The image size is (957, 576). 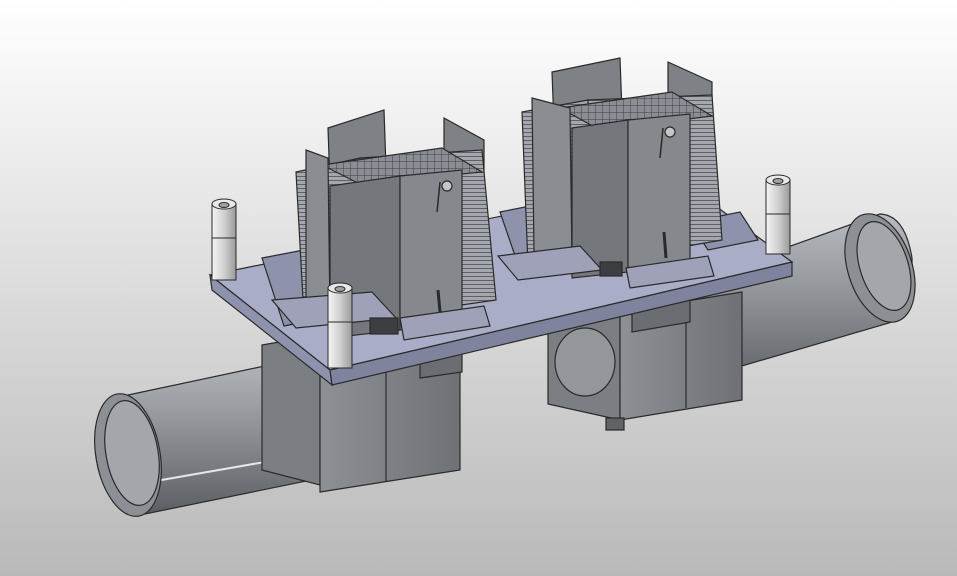 I want to click on corner-bolt-front-left, so click(x=340, y=325).